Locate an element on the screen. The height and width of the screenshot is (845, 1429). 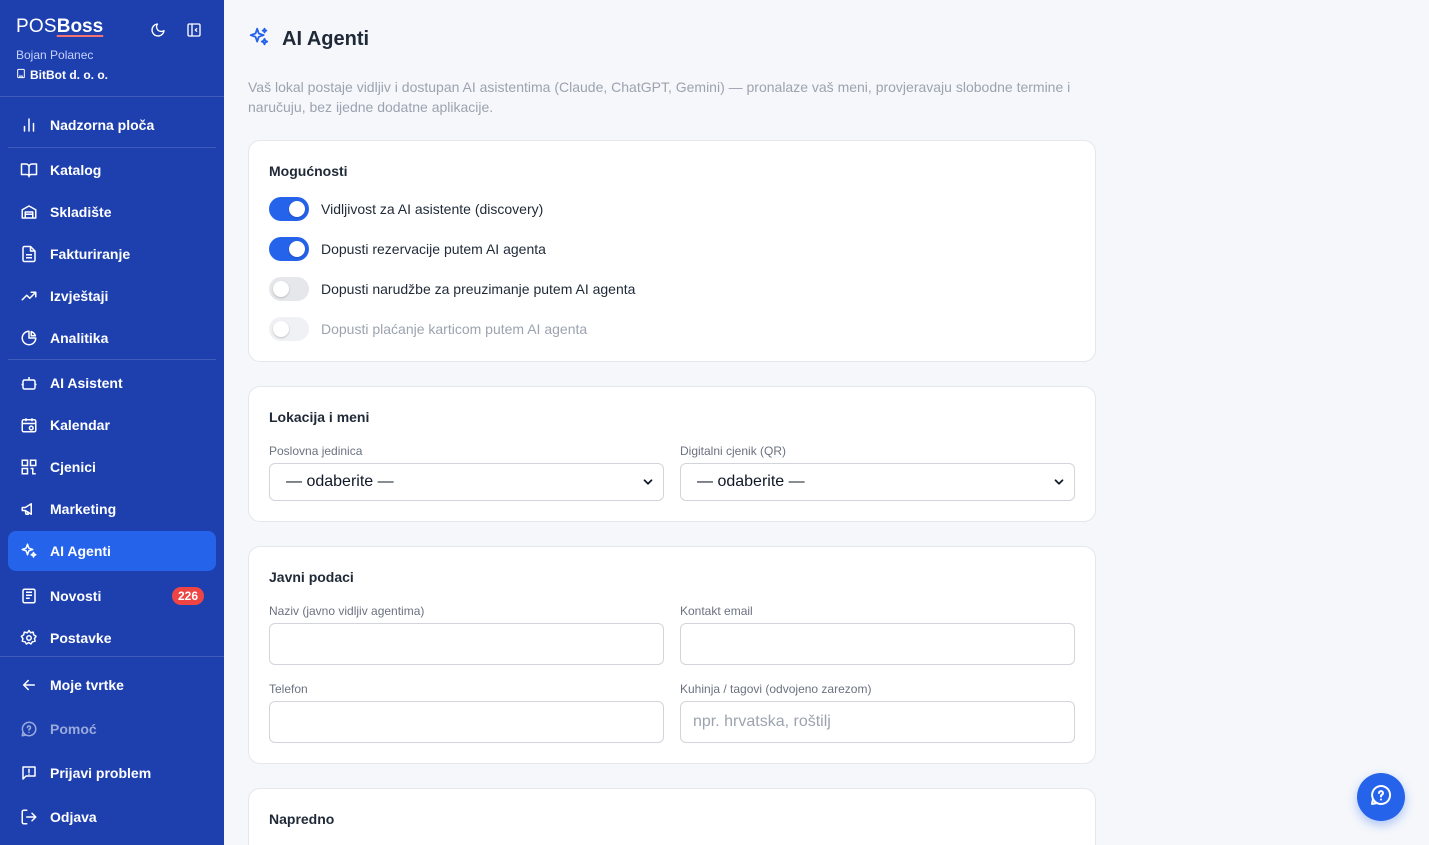
nav-item-skladiste: Skladište is located at coordinates (112, 212).